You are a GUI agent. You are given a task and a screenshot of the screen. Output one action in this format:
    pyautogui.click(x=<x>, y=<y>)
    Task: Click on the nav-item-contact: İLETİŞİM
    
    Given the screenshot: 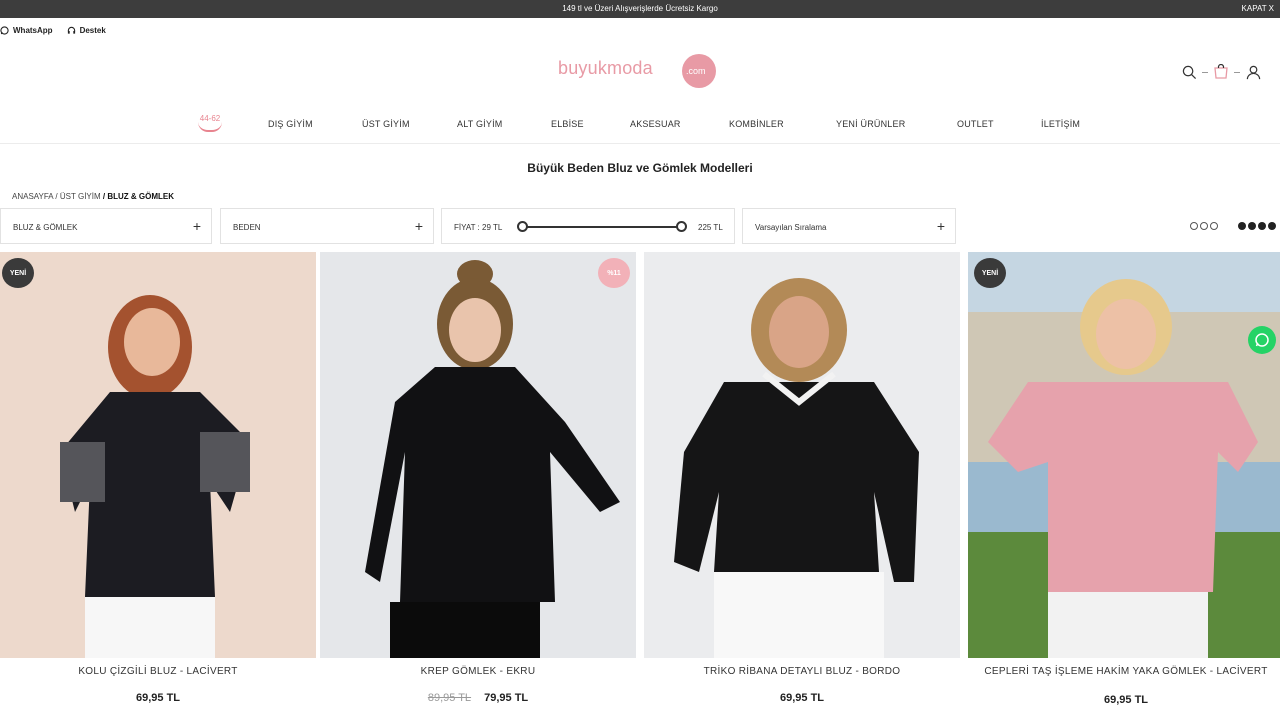 What is the action you would take?
    pyautogui.click(x=1060, y=124)
    